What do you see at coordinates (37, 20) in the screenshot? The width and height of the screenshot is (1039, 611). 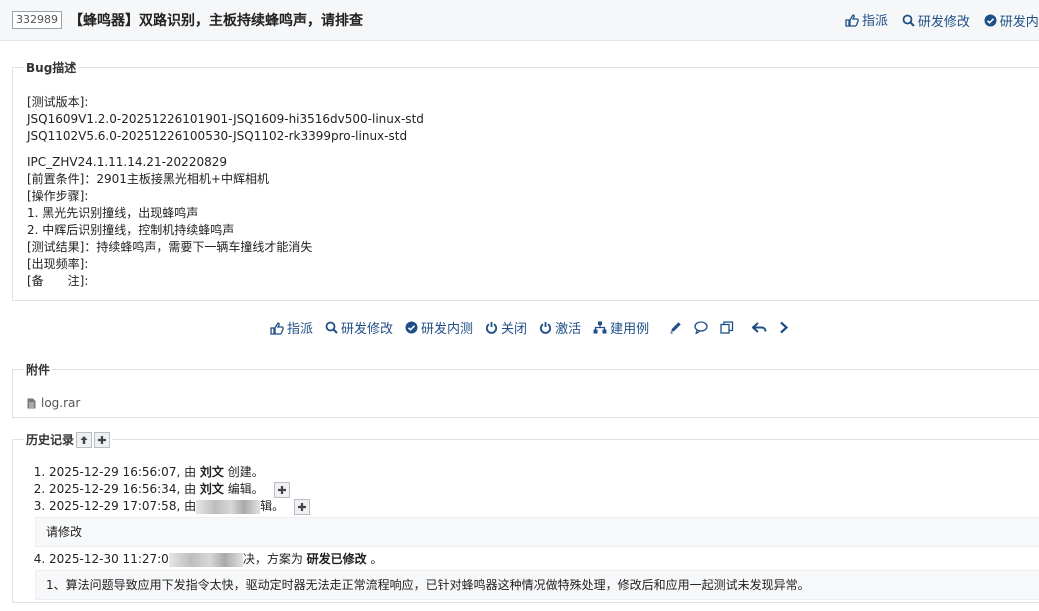 I see `bug-id-badge: 332989` at bounding box center [37, 20].